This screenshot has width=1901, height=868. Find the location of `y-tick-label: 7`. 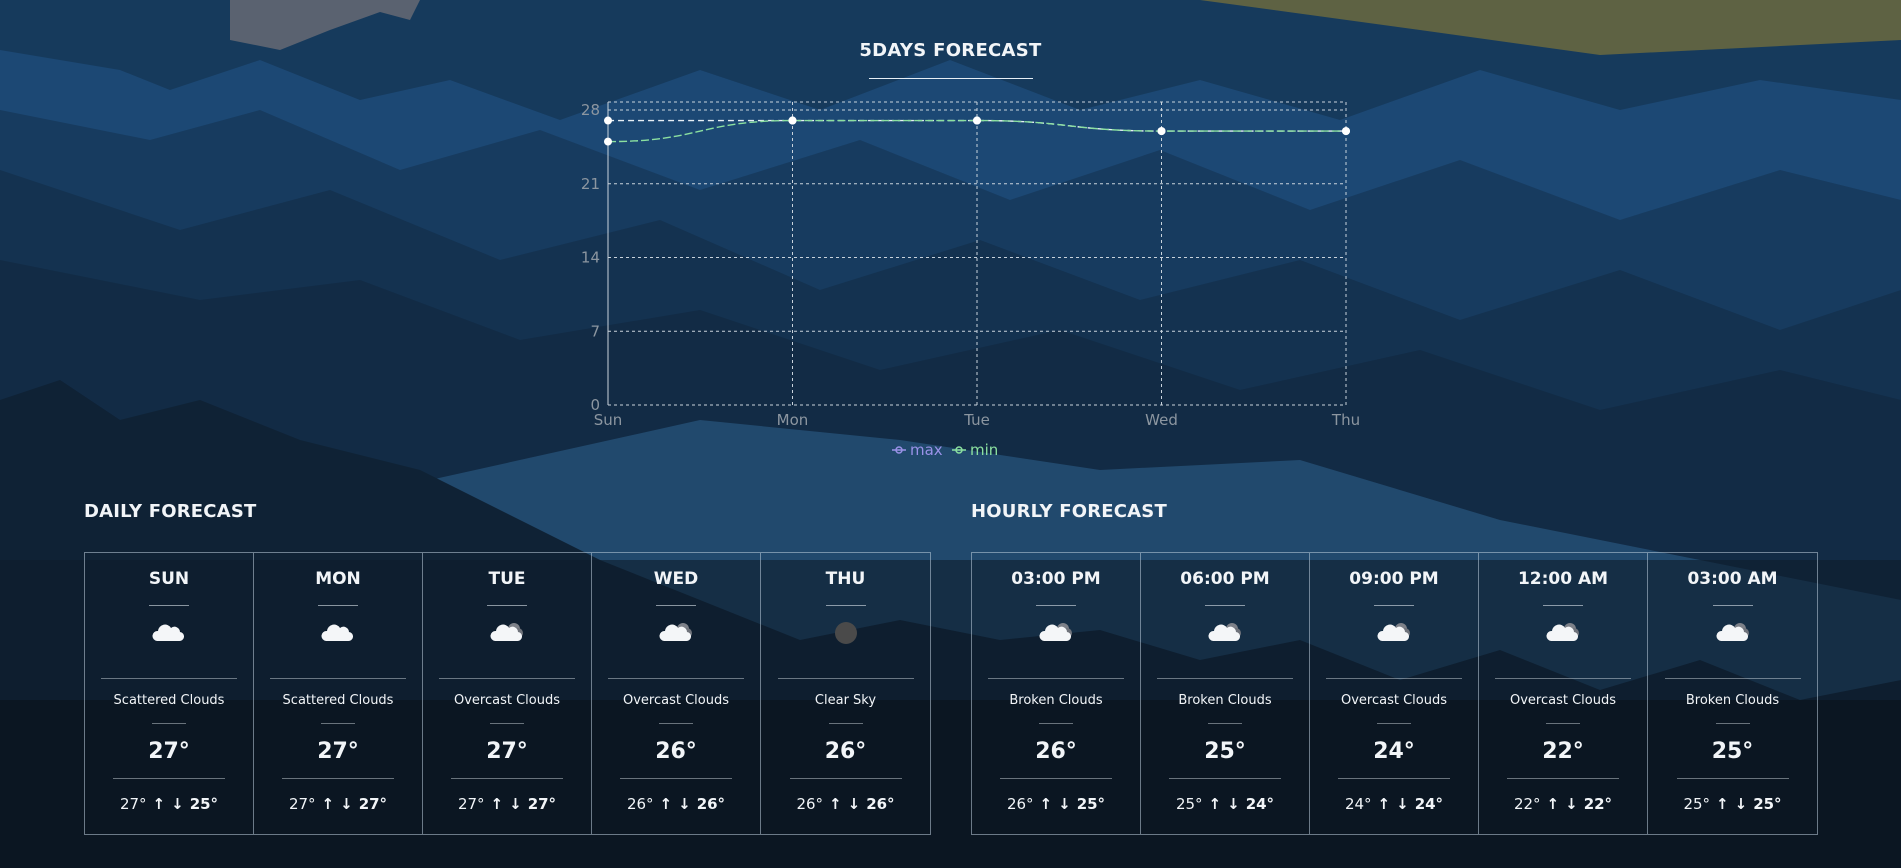

y-tick-label: 7 is located at coordinates (595, 331).